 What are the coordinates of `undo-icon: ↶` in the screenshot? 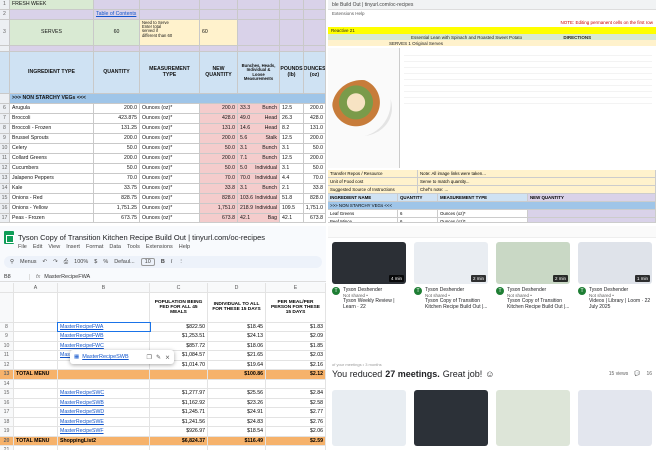 It's located at (45, 262).